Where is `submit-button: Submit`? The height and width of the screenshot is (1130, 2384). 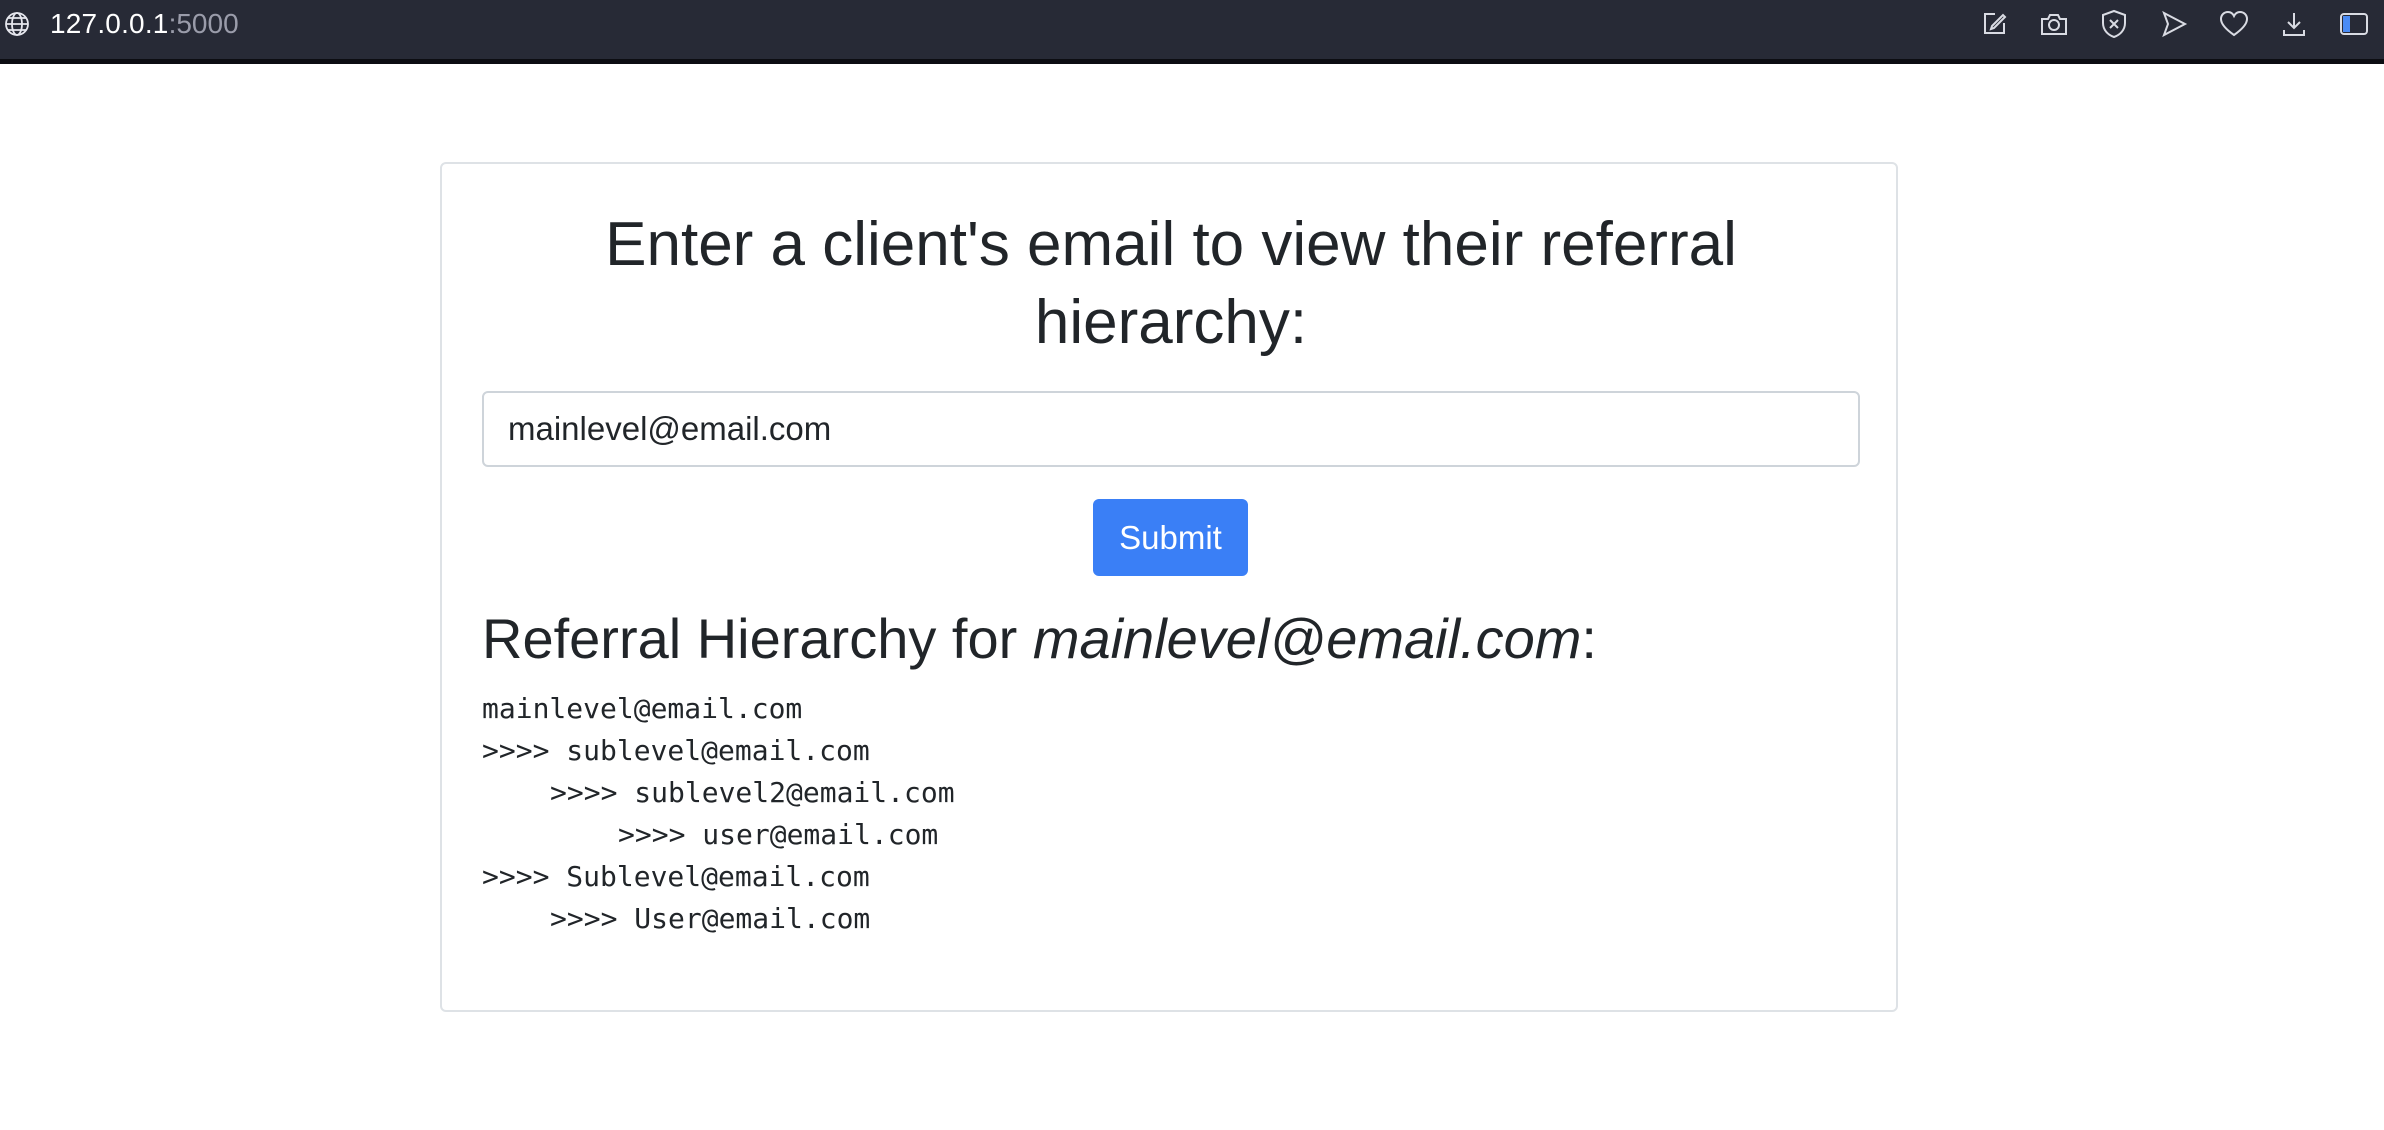 submit-button: Submit is located at coordinates (1170, 537).